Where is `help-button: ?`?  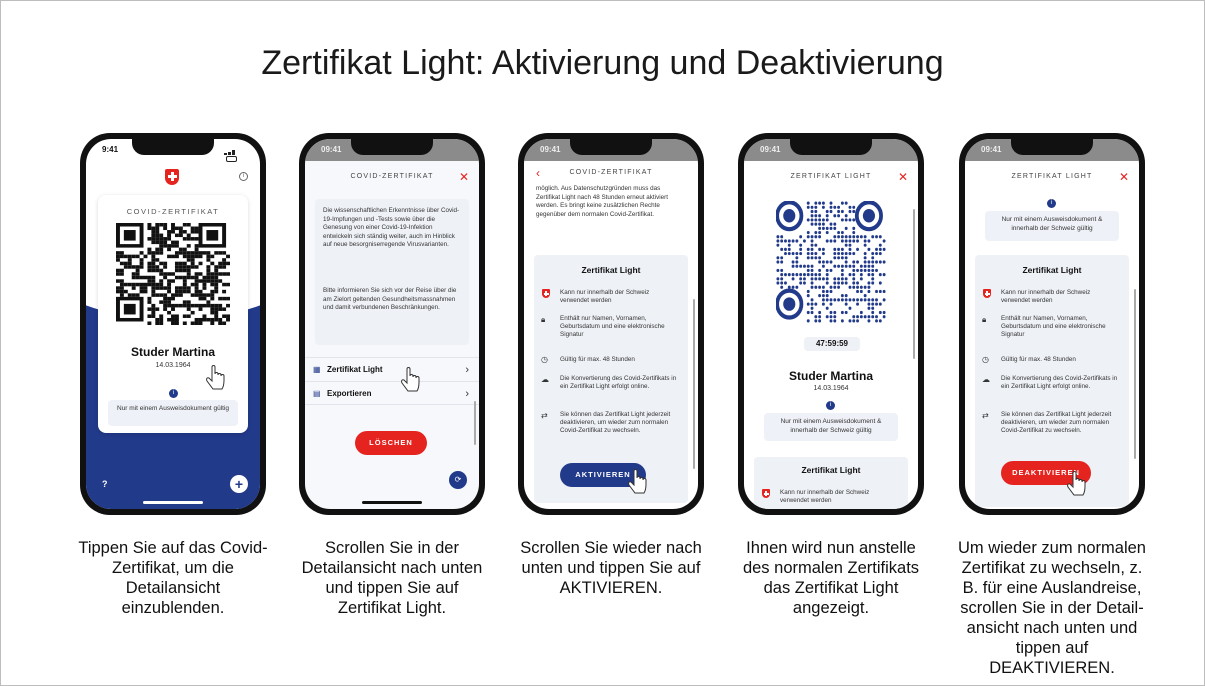
help-button: ? is located at coordinates (105, 484).